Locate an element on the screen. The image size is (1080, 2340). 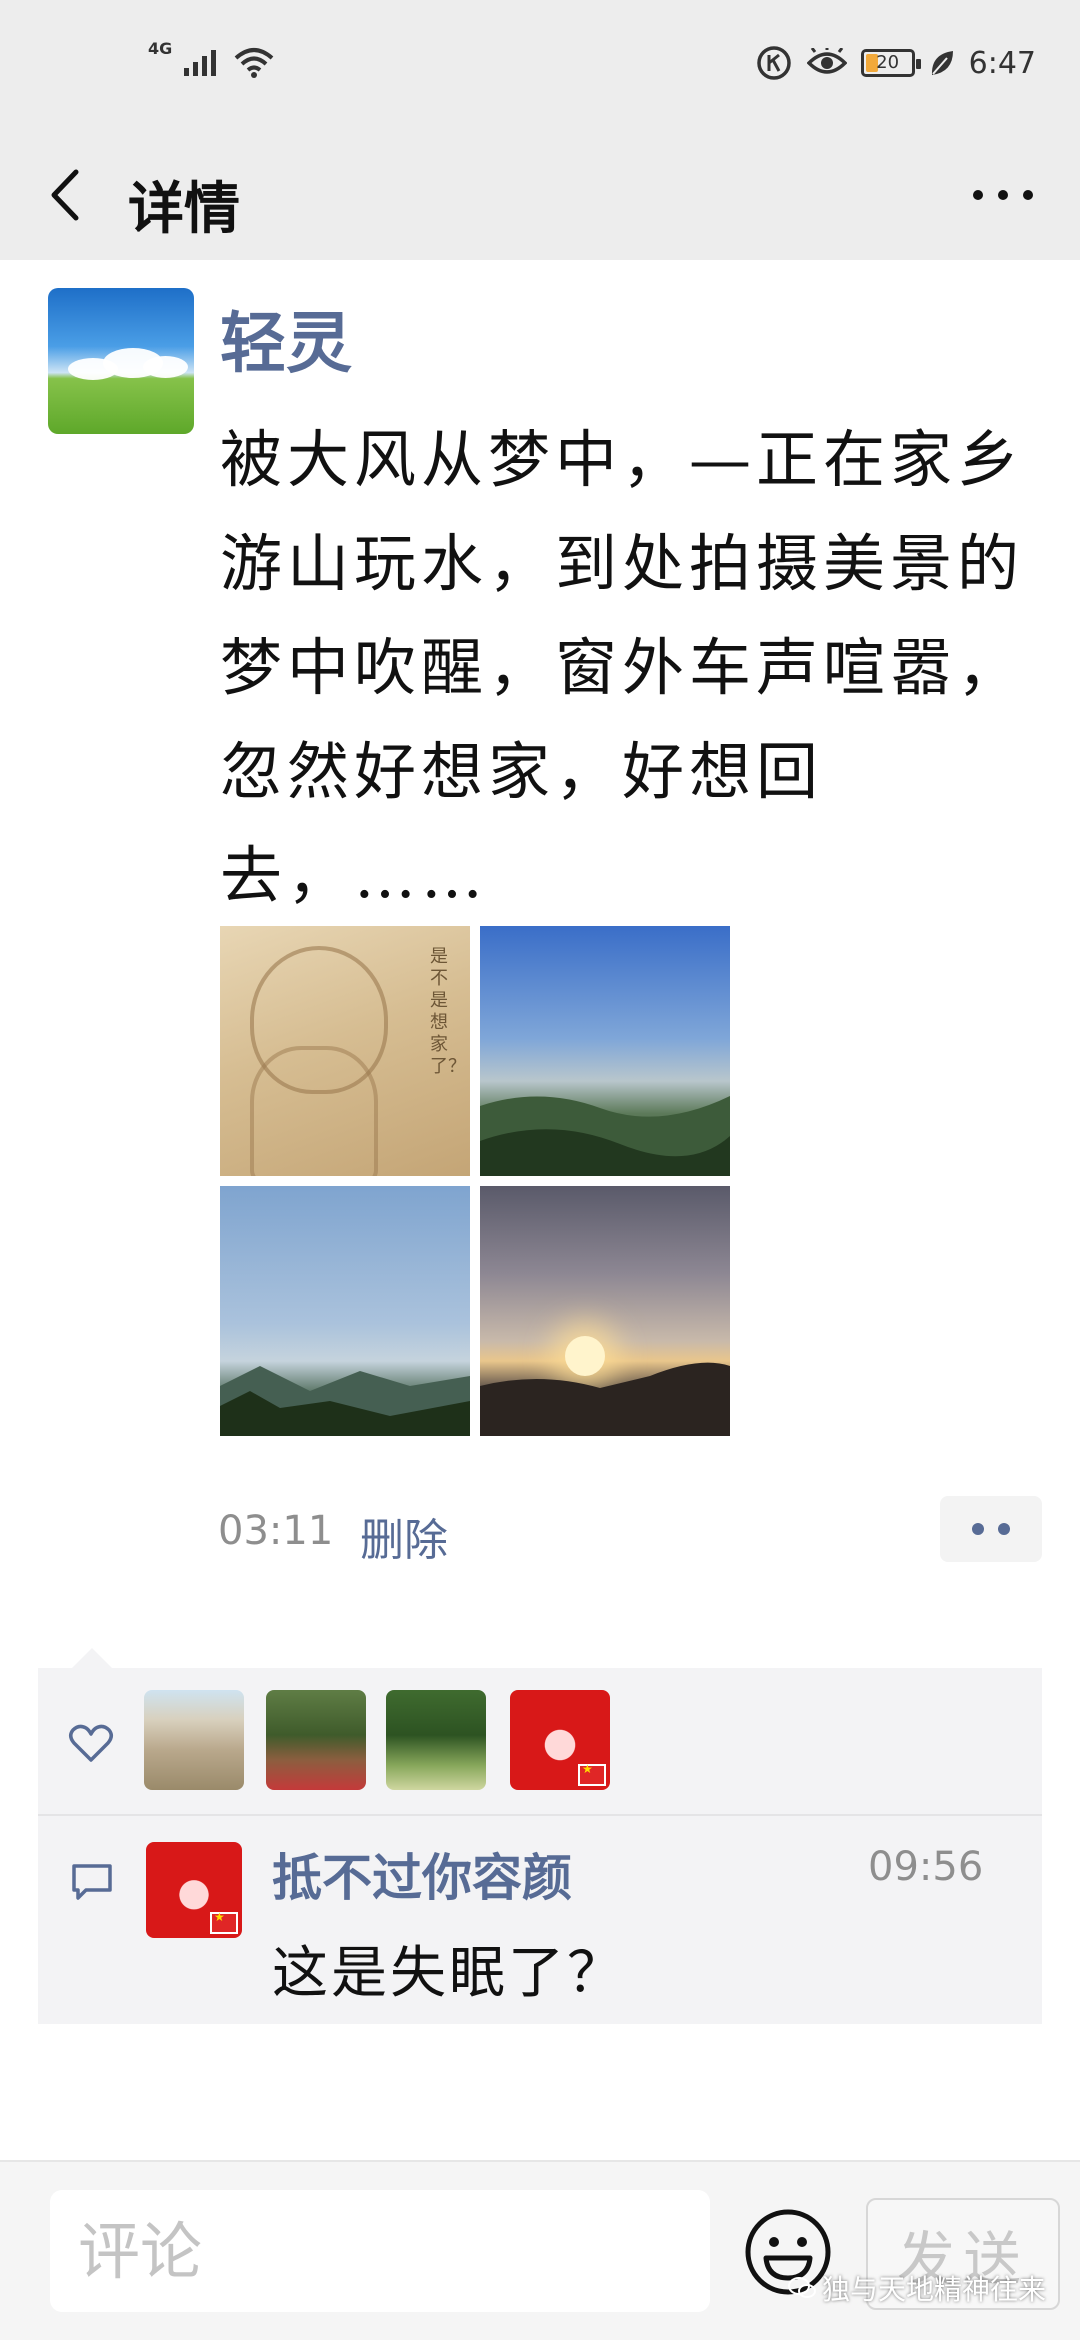
wifi-icon is located at coordinates (254, 63).